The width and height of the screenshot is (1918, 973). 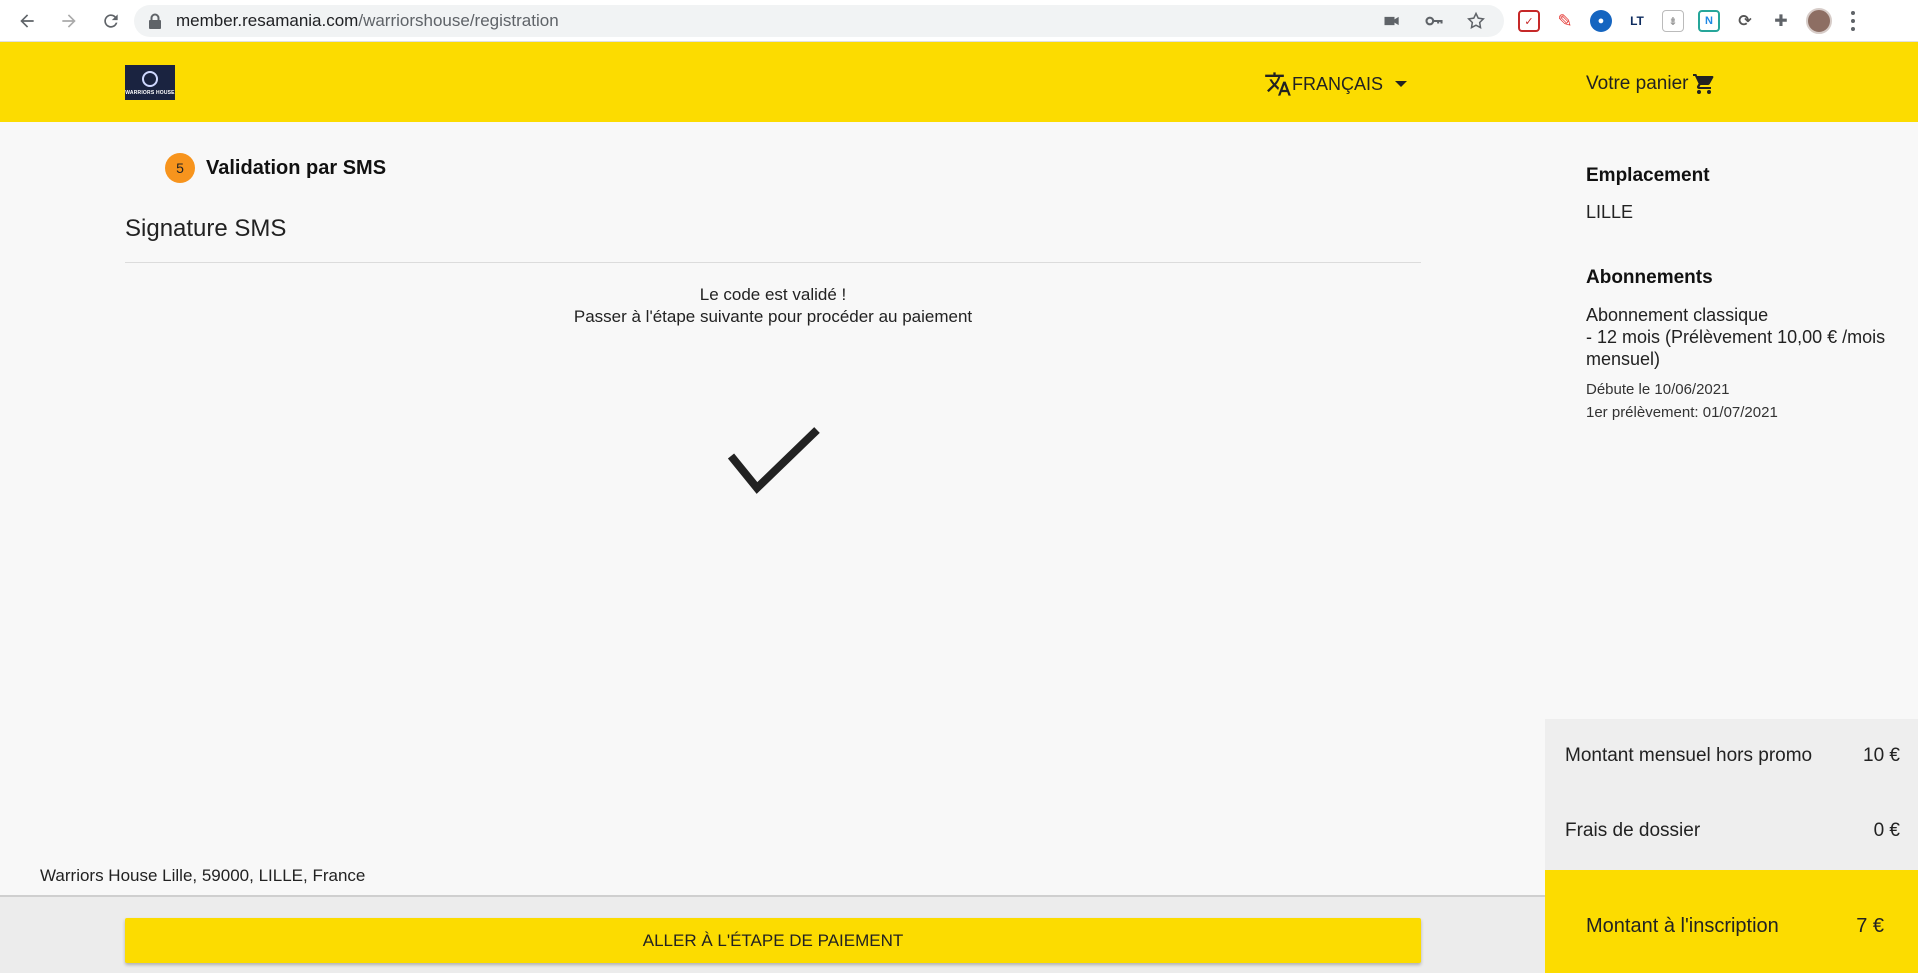 I want to click on bookmark-star-icon, so click(x=1476, y=21).